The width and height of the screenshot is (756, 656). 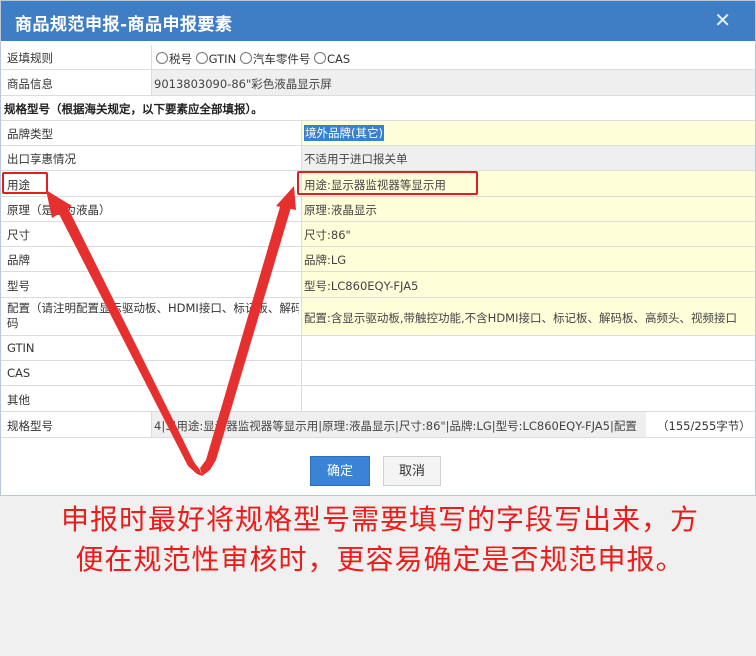 What do you see at coordinates (246, 338) in the screenshot?
I see `arrow-to-usage-value` at bounding box center [246, 338].